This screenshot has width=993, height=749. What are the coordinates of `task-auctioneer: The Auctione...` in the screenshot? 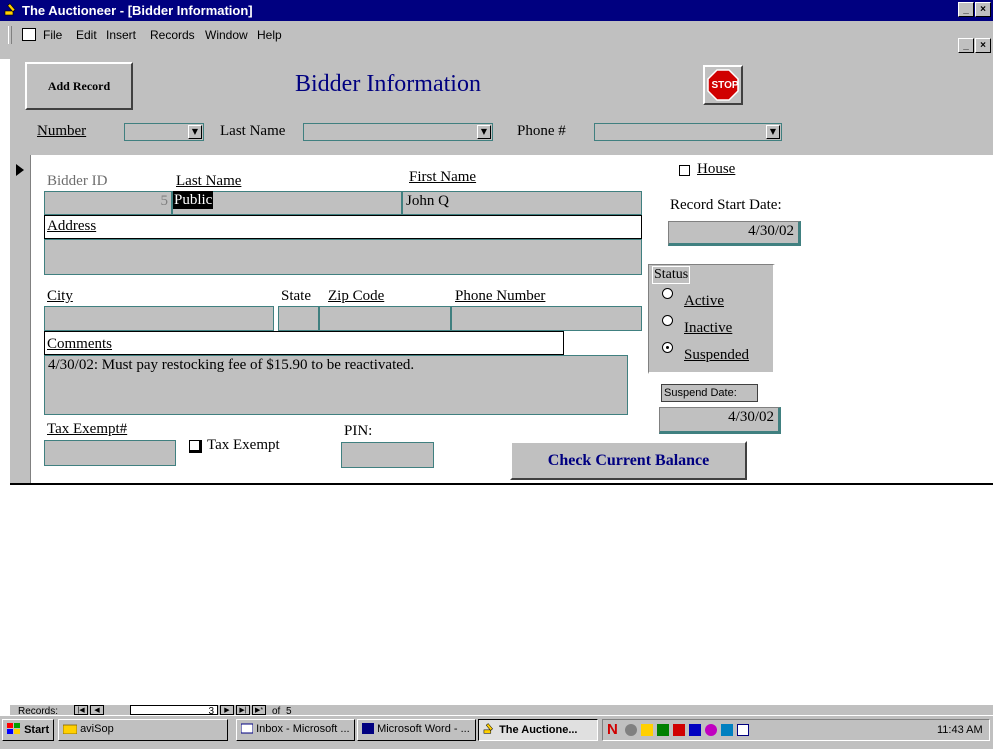 It's located at (538, 730).